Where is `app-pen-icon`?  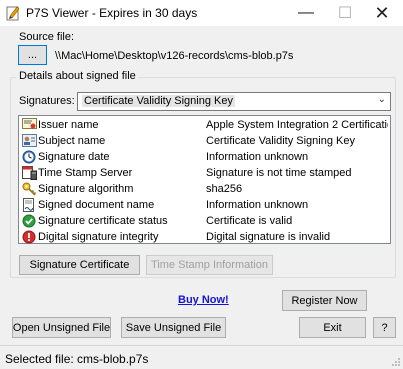 app-pen-icon is located at coordinates (13, 13).